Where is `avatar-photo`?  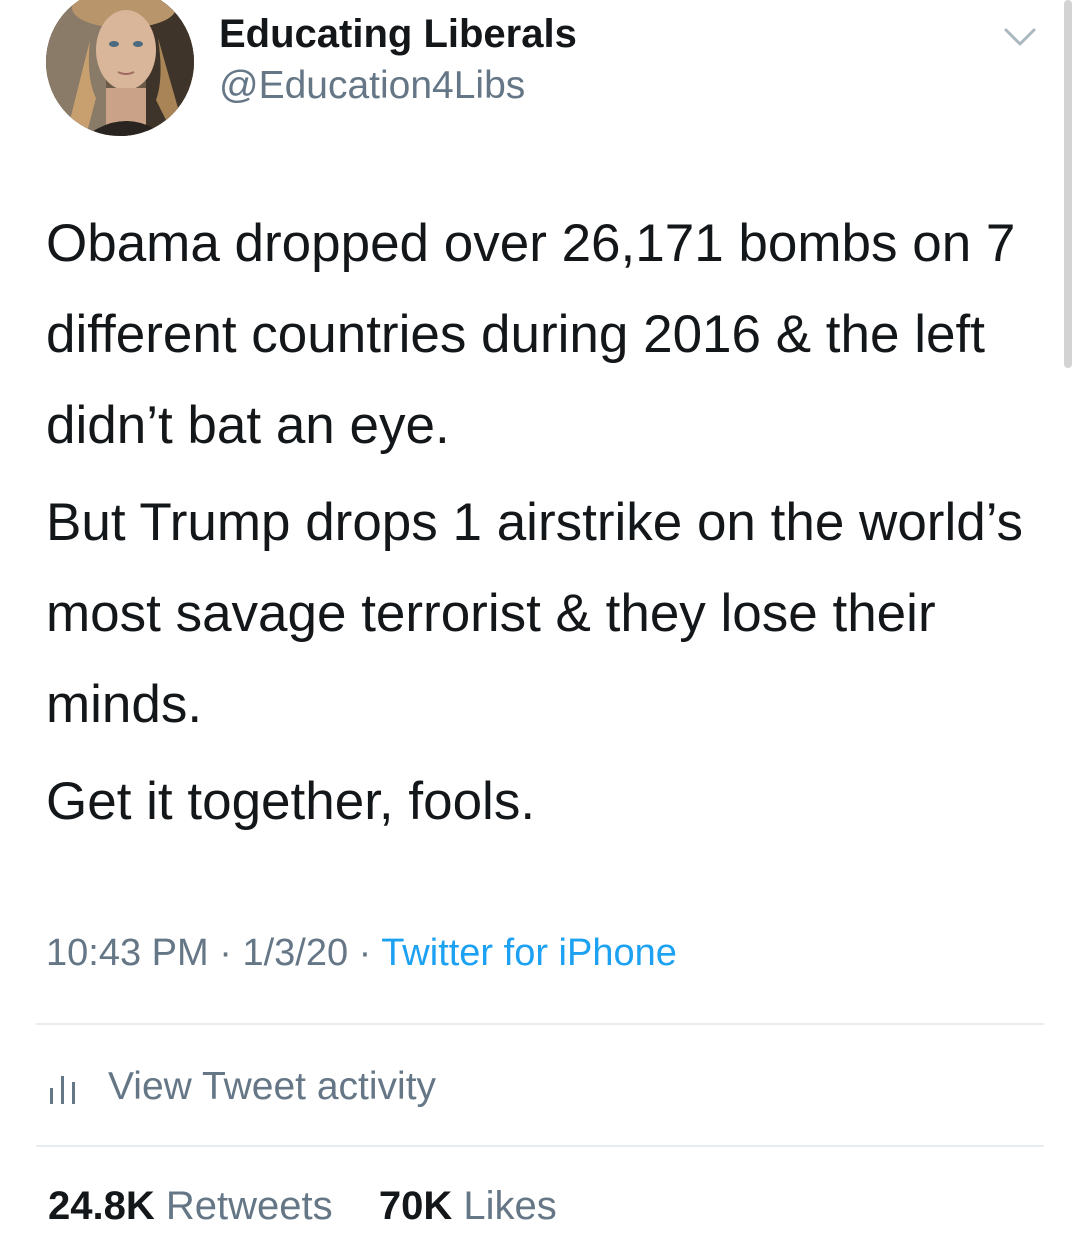
avatar-photo is located at coordinates (120, 68).